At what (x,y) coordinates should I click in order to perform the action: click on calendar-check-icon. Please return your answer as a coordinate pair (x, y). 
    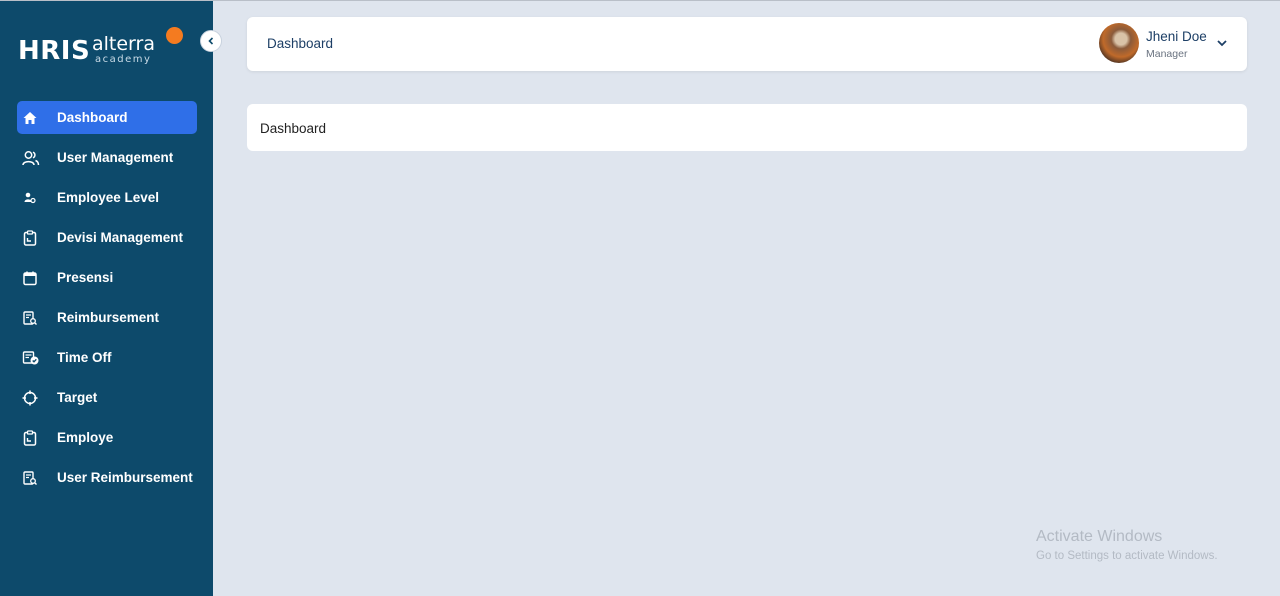
    Looking at the image, I should click on (37, 358).